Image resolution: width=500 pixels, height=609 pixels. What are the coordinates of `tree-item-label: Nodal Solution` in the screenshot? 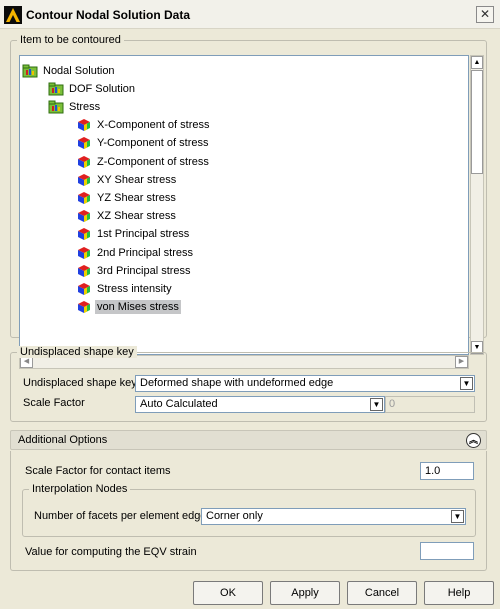 It's located at (79, 70).